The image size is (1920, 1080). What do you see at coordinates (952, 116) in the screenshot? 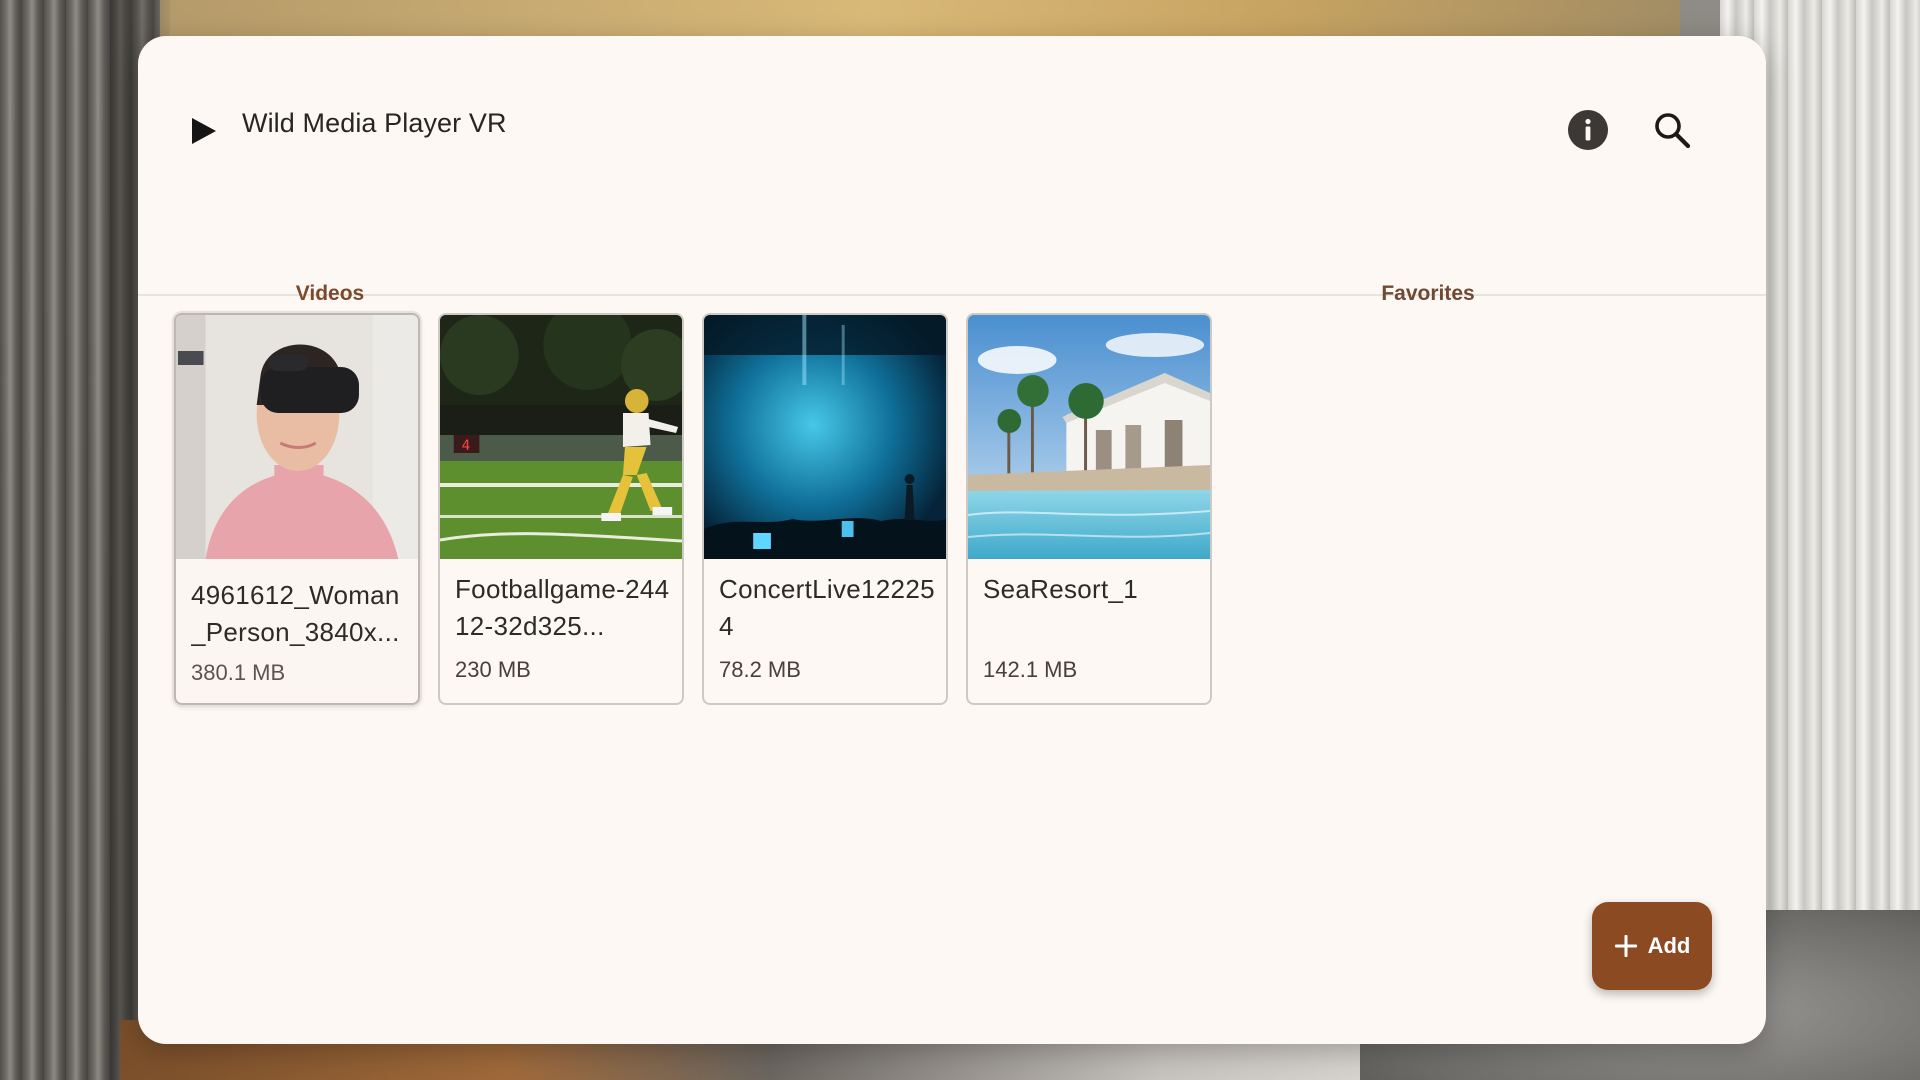
I see `top-app-bar: Wild Media Player VR` at bounding box center [952, 116].